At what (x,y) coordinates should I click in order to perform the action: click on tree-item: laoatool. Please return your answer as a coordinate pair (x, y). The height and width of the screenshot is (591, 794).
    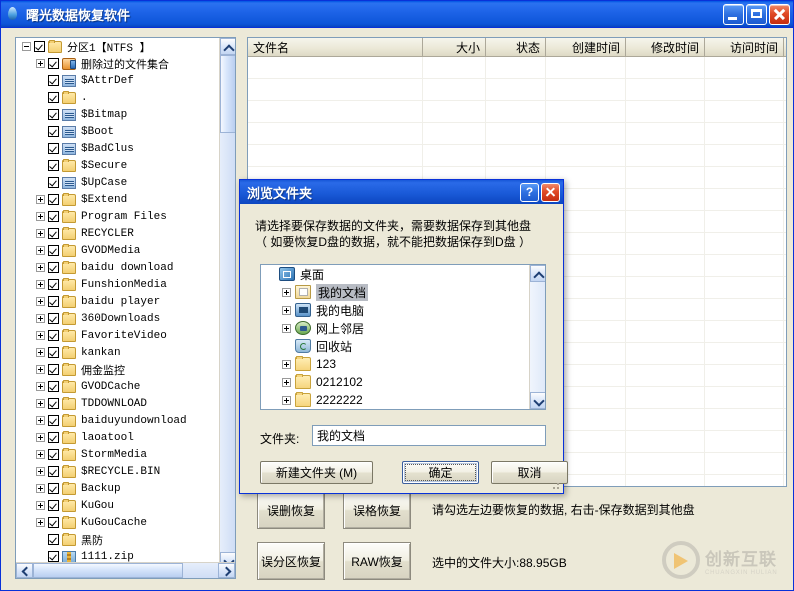
    Looking at the image, I should click on (118, 437).